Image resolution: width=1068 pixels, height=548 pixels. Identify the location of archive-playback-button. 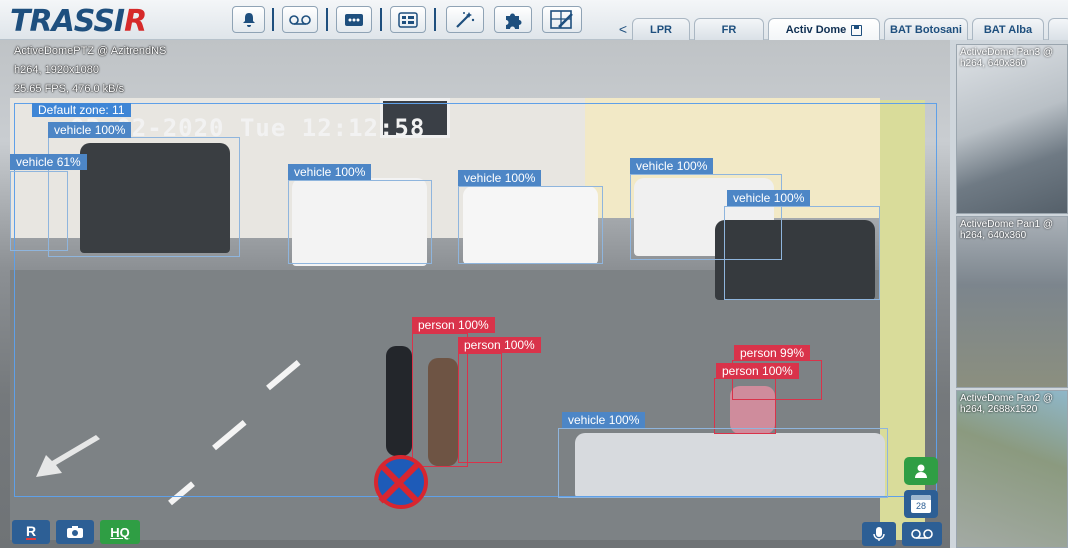
(922, 534).